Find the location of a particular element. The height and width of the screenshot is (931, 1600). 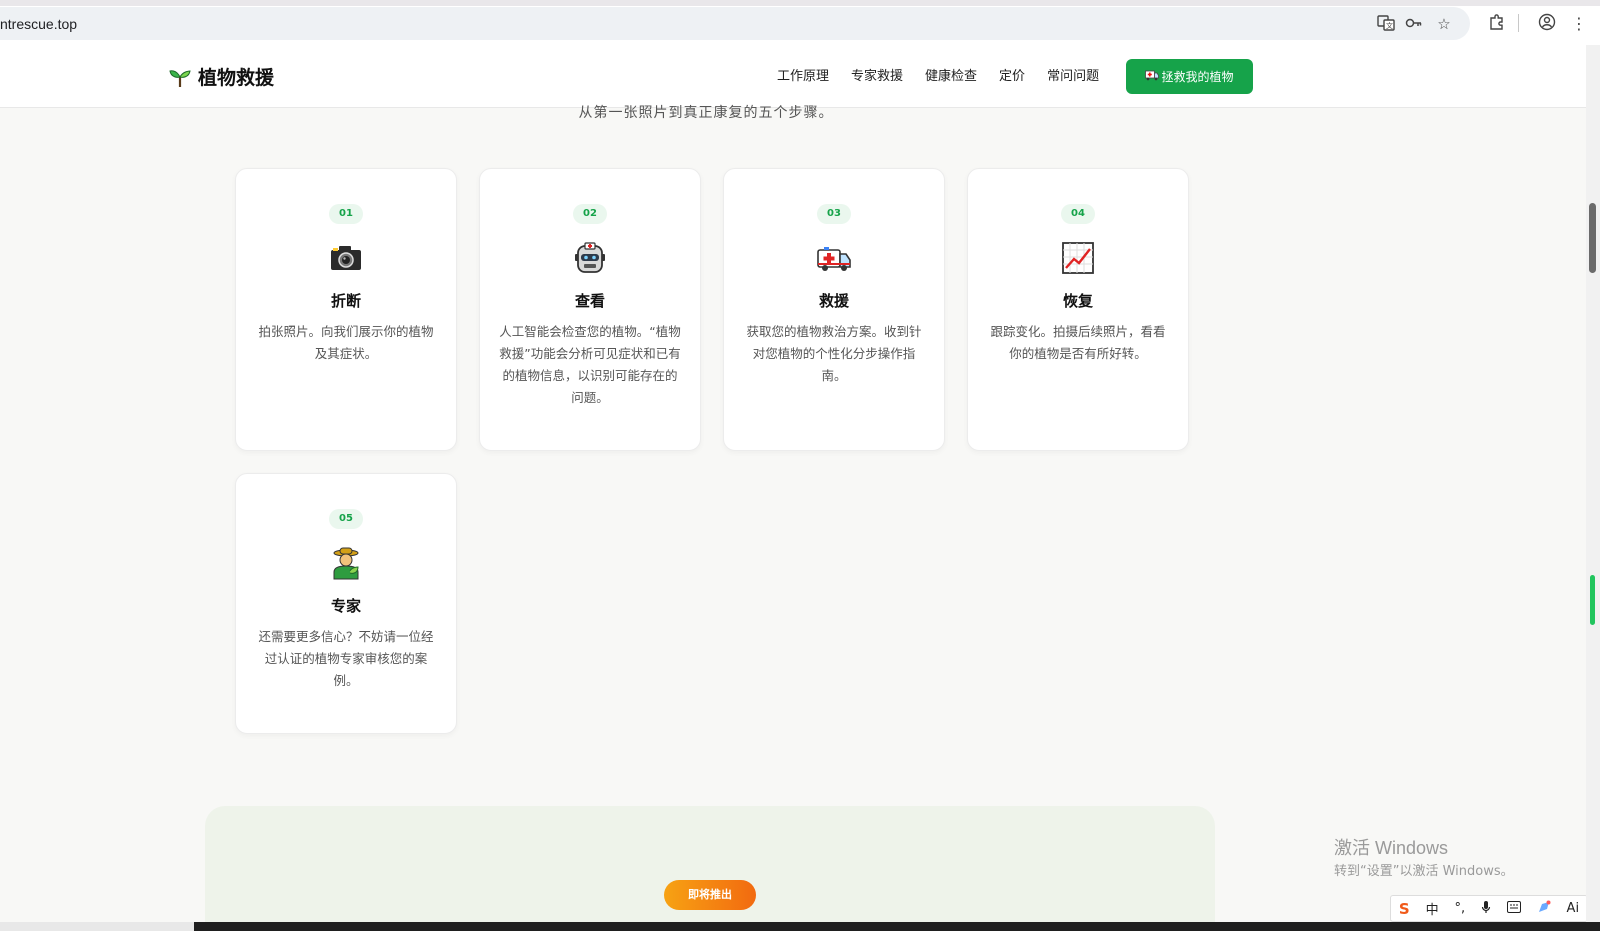

chart-increasing-icon is located at coordinates (1078, 258).